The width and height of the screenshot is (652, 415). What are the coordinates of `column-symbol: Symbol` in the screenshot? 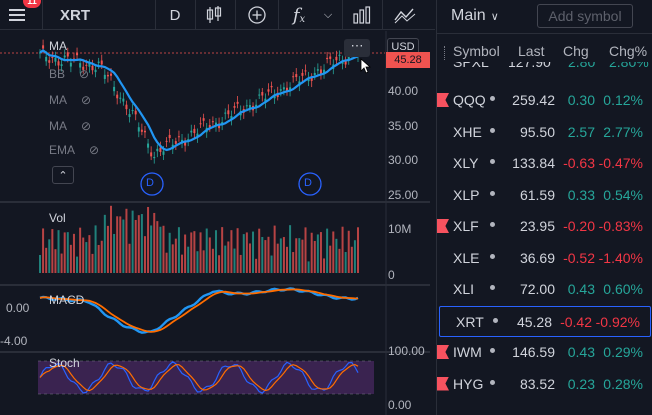 It's located at (476, 51).